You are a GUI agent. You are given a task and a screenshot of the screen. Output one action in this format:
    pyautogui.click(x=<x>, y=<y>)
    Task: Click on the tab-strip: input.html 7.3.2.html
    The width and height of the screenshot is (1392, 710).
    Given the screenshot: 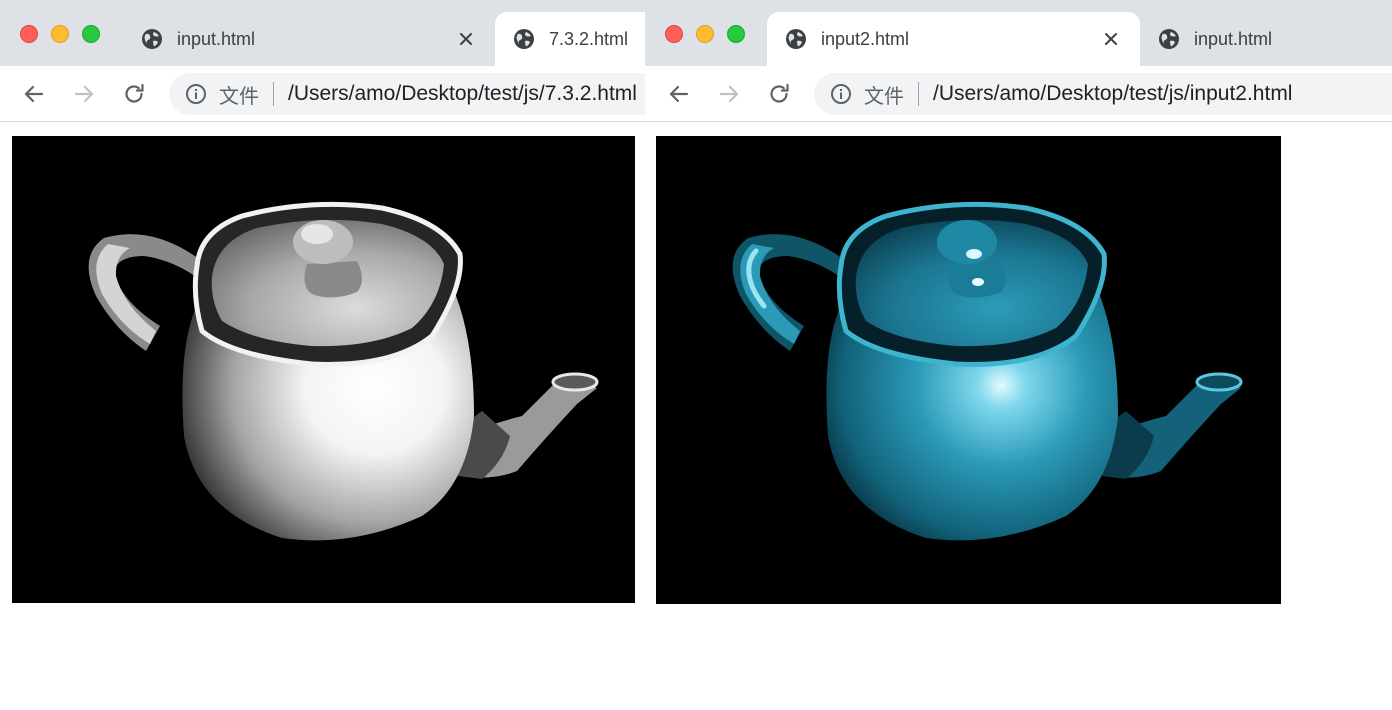 What is the action you would take?
    pyautogui.click(x=322, y=33)
    